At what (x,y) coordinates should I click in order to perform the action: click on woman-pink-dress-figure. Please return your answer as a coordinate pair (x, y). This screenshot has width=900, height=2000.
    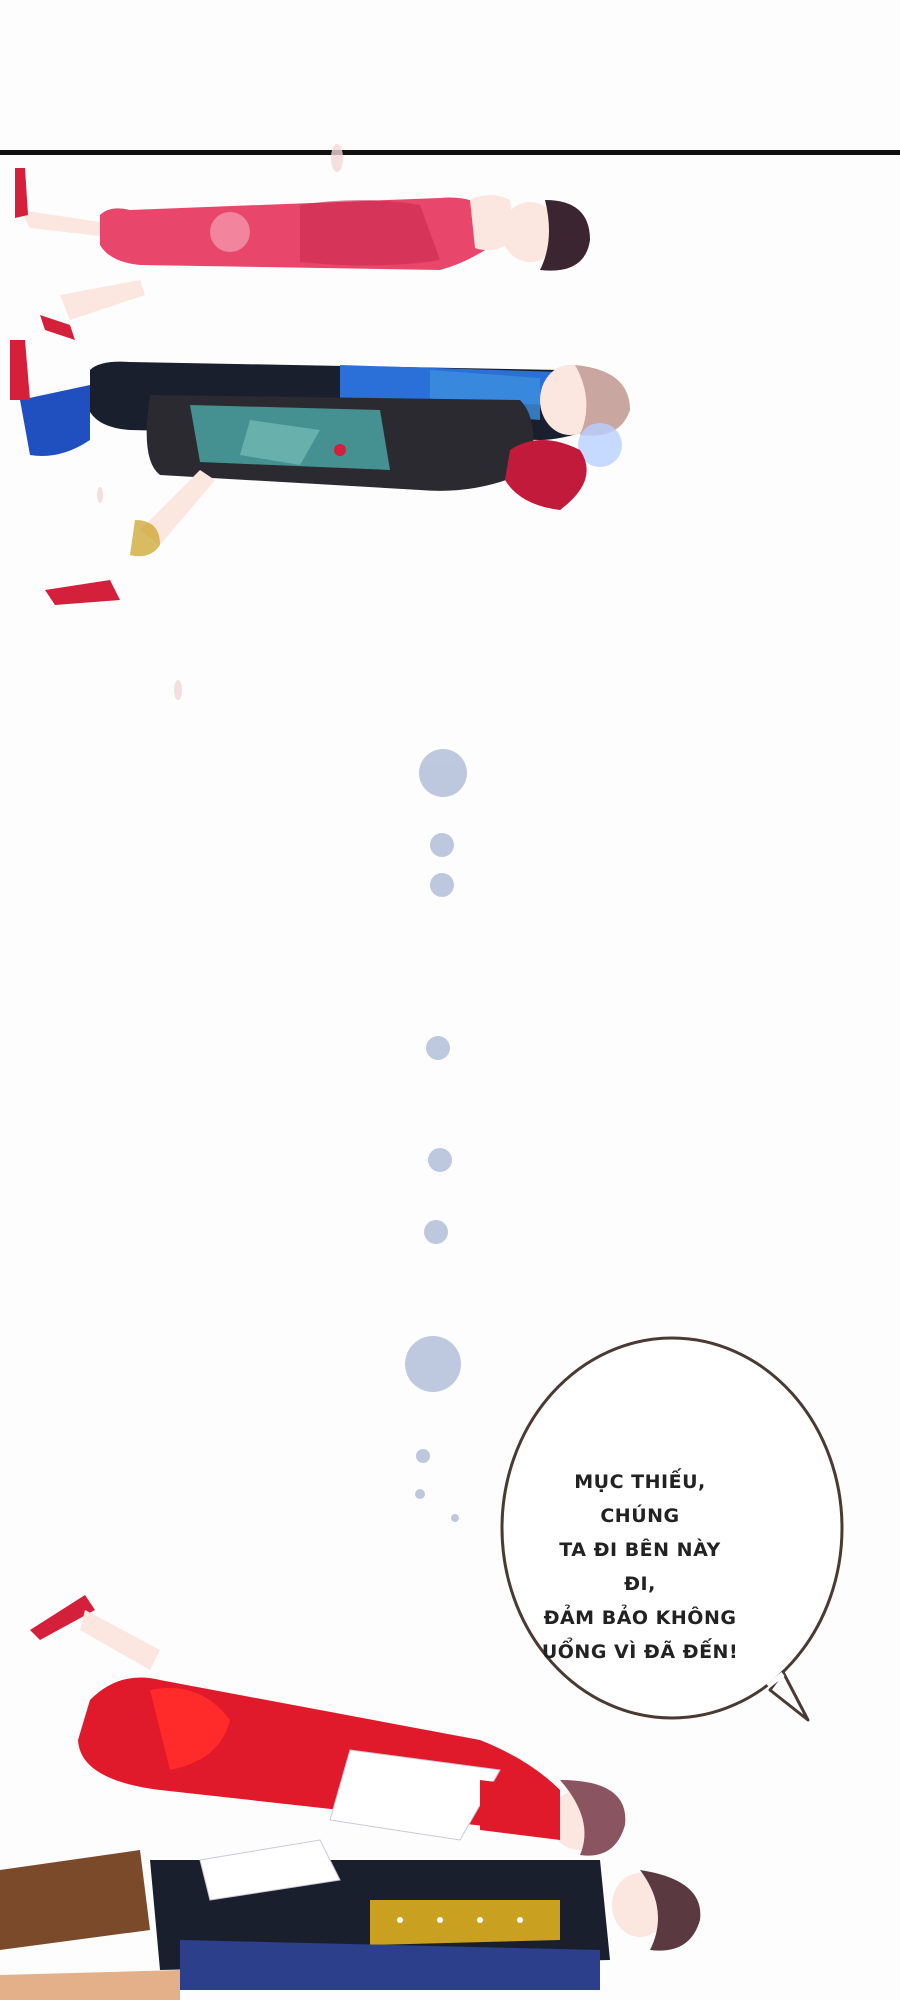
    Looking at the image, I should click on (302, 254).